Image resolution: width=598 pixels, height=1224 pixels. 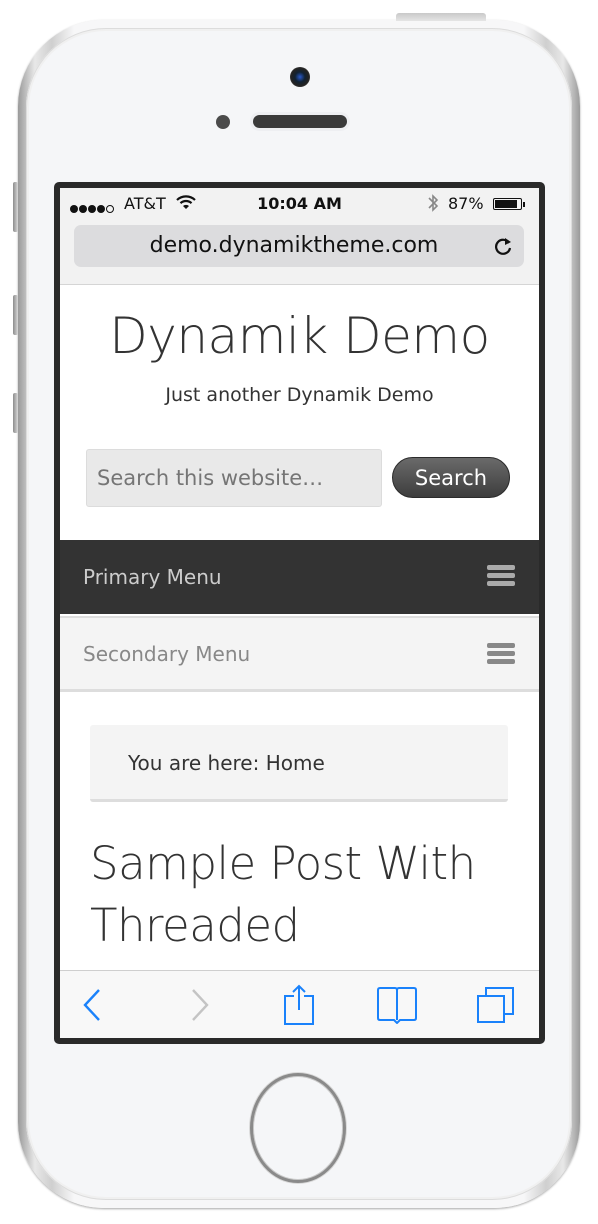 I want to click on tabs-button, so click(x=496, y=1005).